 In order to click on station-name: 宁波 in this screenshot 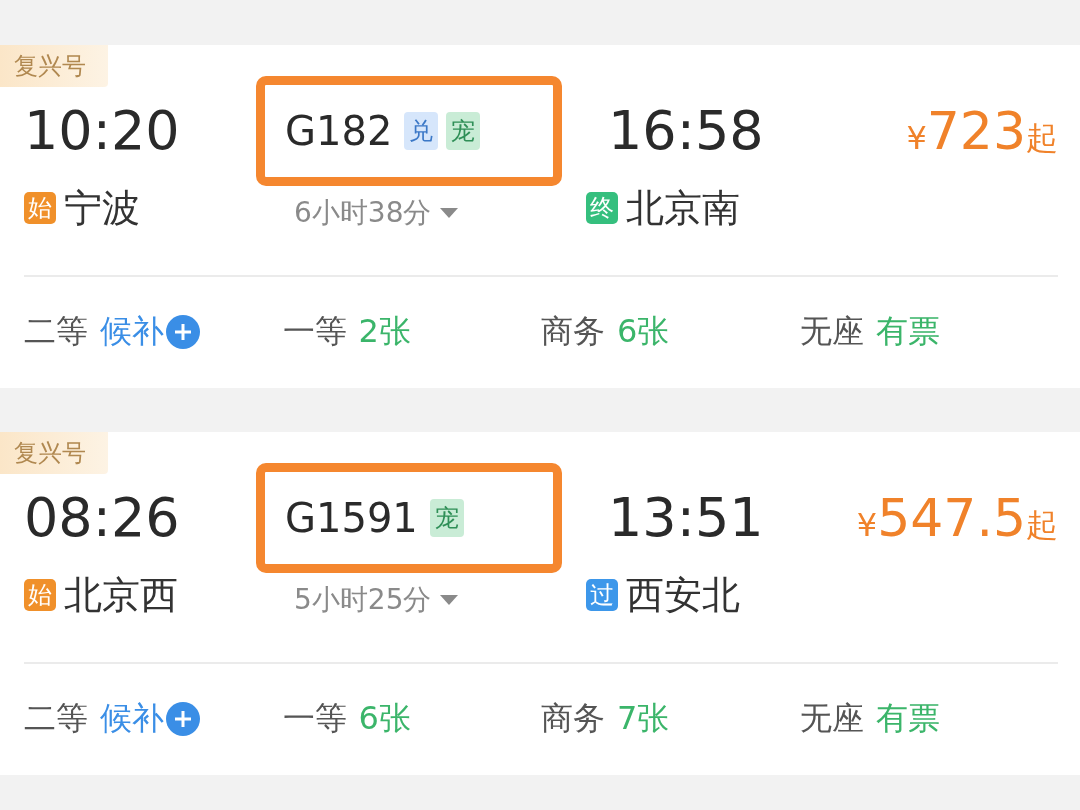, I will do `click(102, 208)`.